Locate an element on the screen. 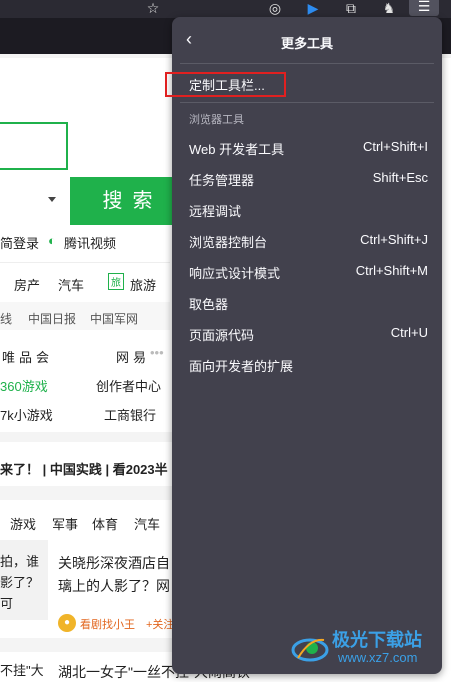 This screenshot has width=451, height=682. screenshot-icon: ⧉ is located at coordinates (351, 8).